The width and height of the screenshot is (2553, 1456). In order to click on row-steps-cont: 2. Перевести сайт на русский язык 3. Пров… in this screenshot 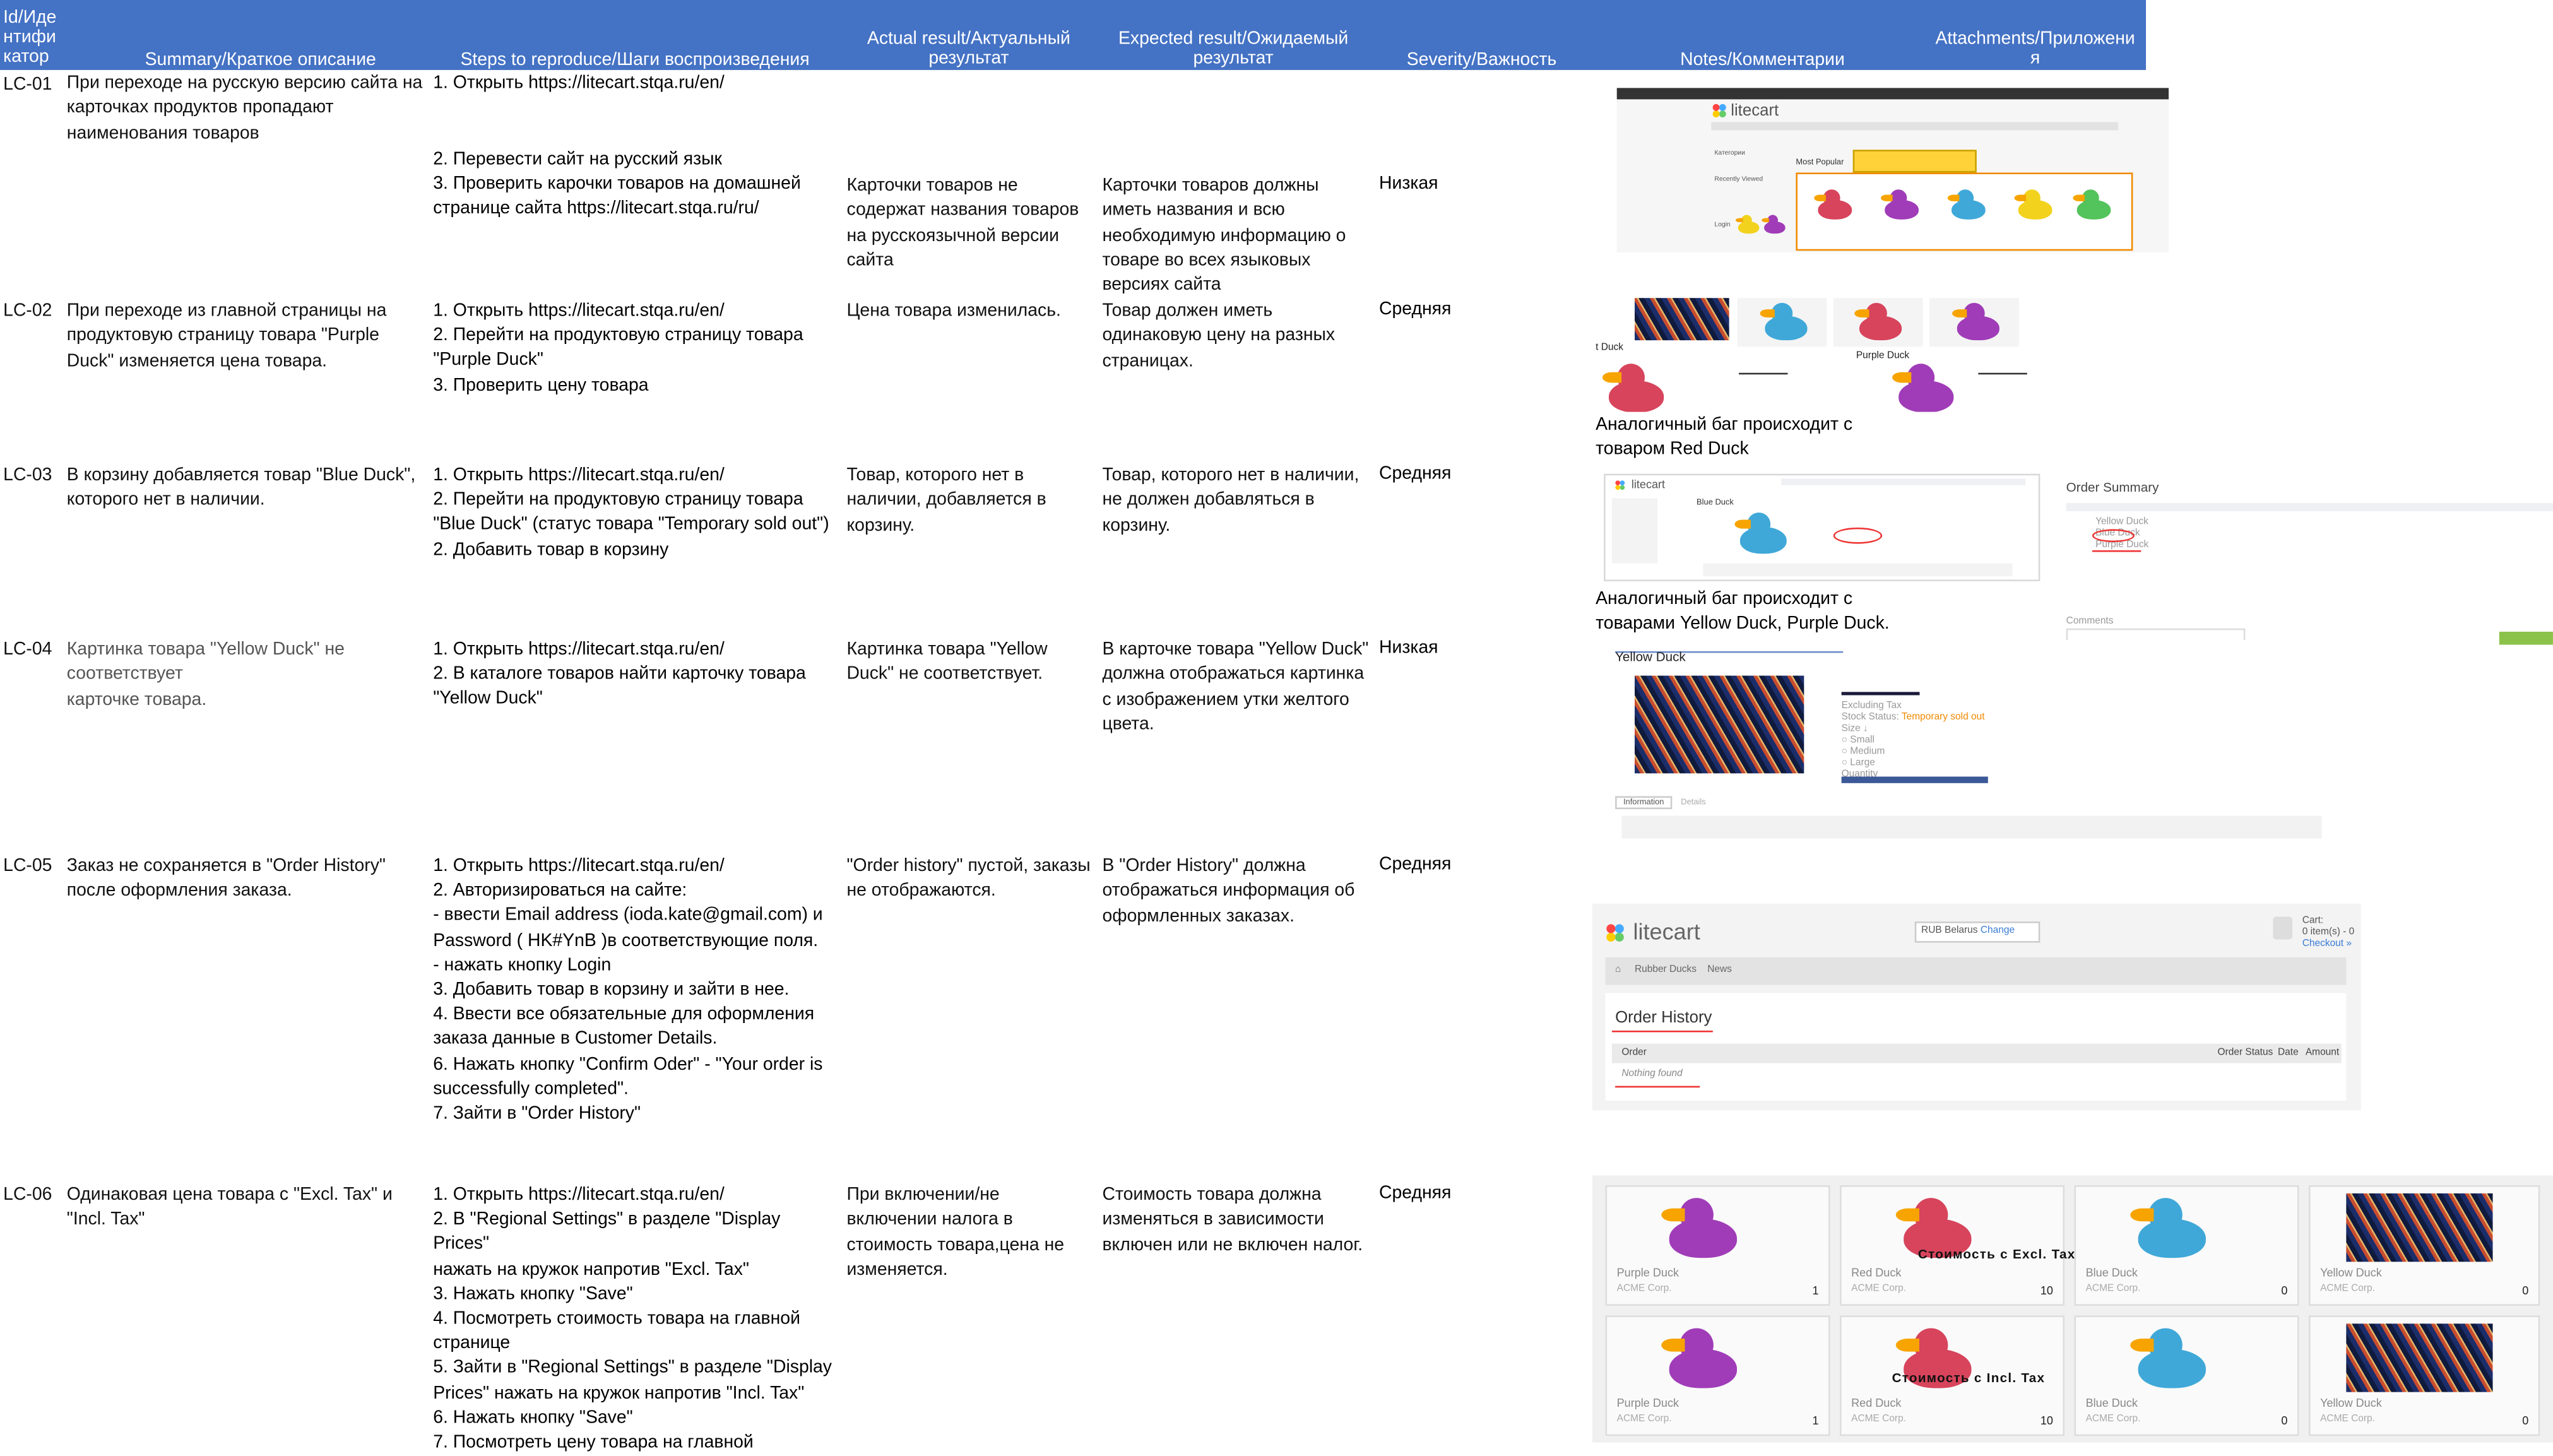, I will do `click(617, 184)`.